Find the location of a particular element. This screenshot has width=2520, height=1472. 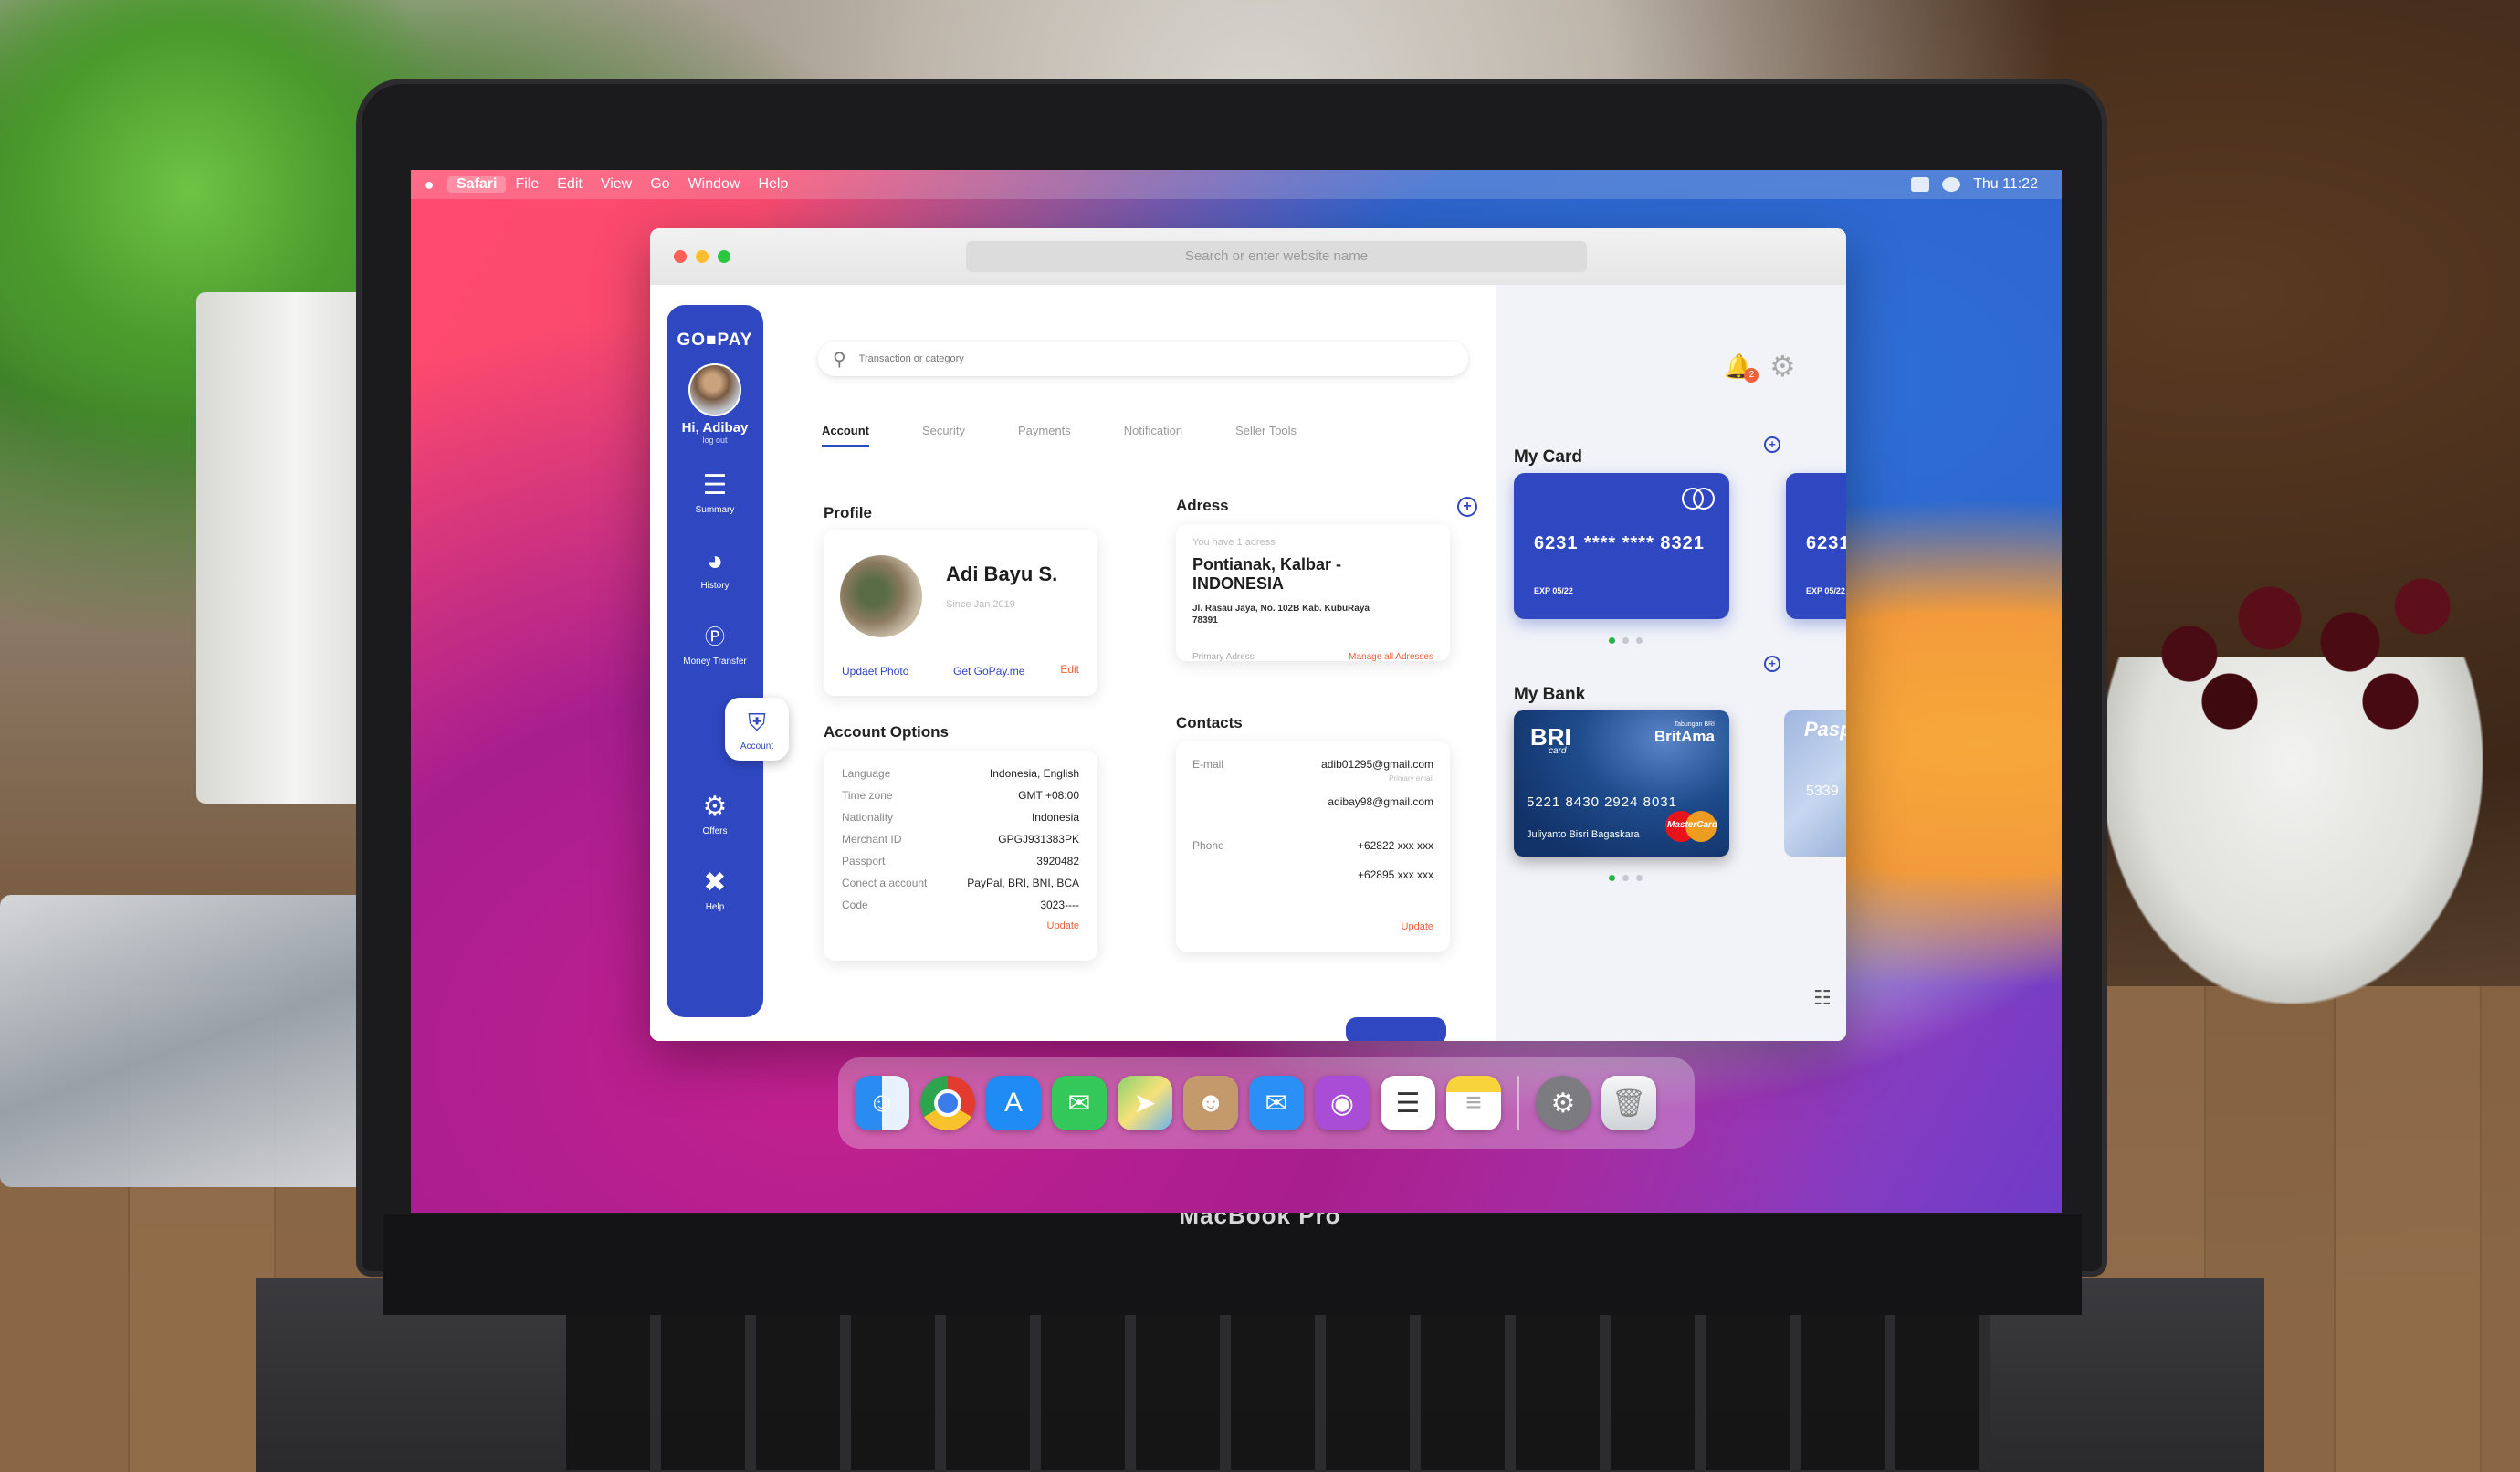

browser-titlebar: Search or enter website name is located at coordinates (1248, 256).